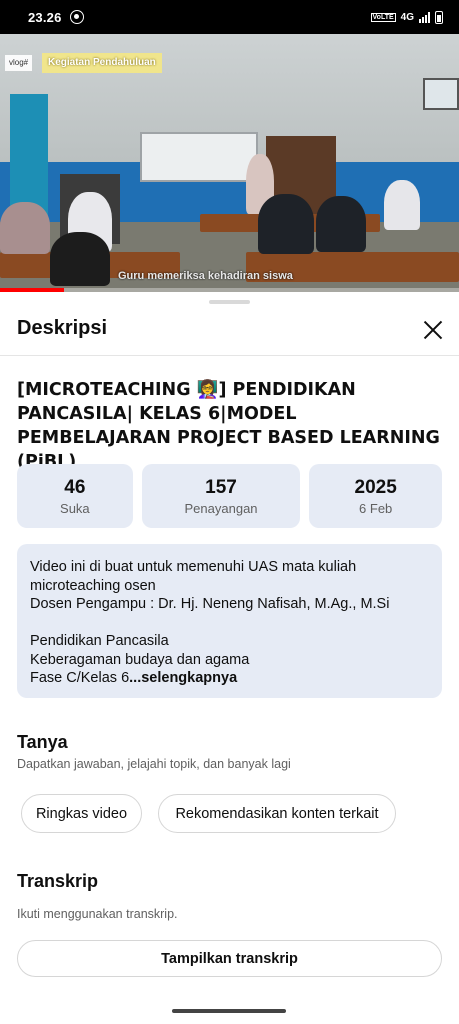 The height and width of the screenshot is (1024, 459). Describe the element at coordinates (199, 157) in the screenshot. I see `video-scene-whiteboard` at that location.